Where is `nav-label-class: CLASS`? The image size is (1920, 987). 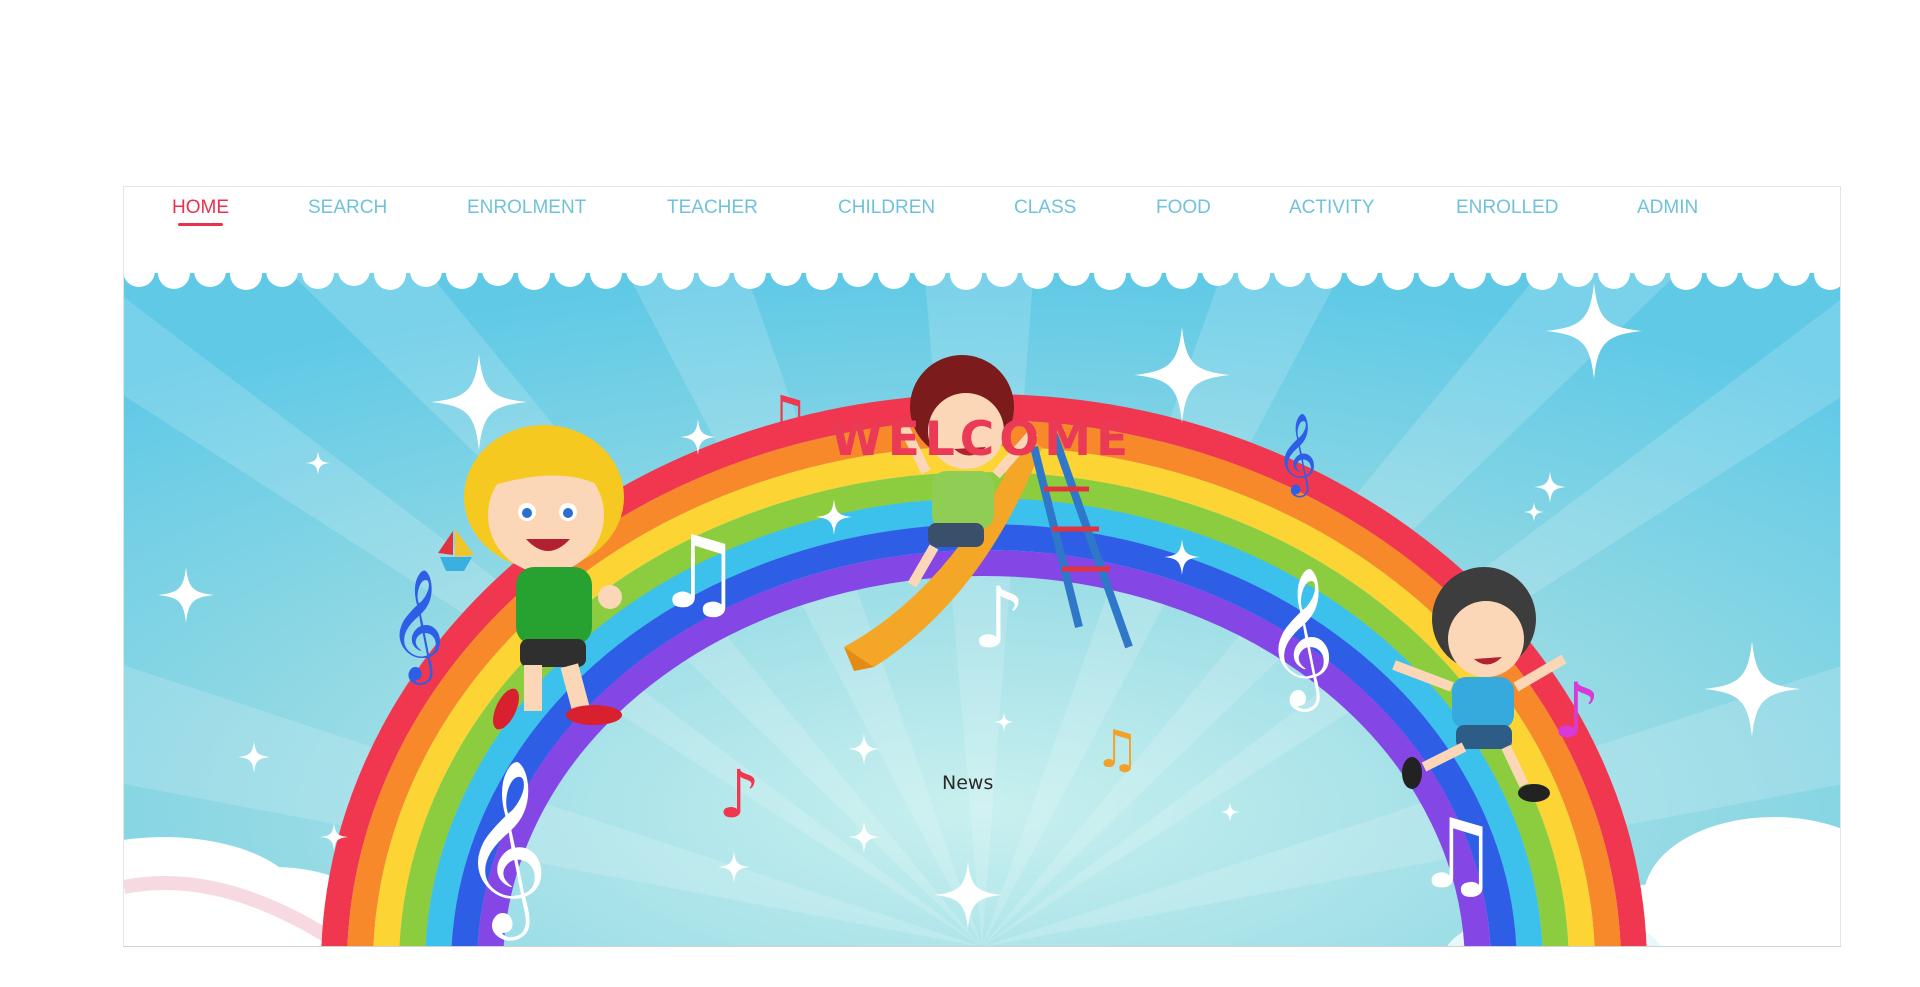 nav-label-class: CLASS is located at coordinates (1045, 207).